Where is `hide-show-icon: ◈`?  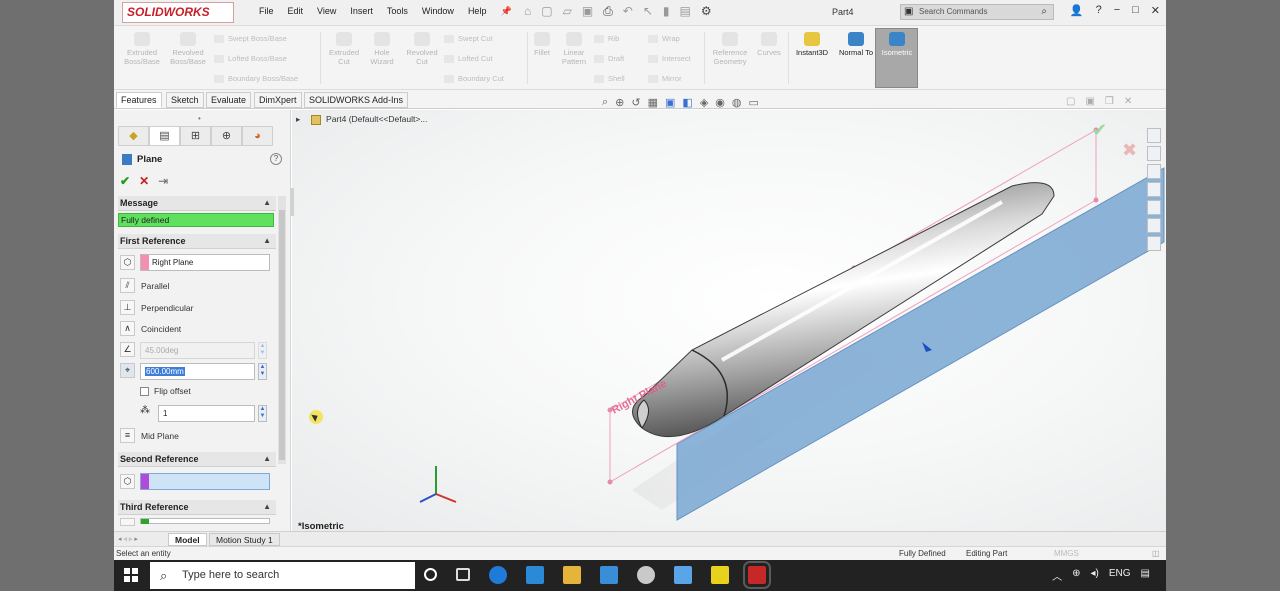
hide-show-icon: ◈ is located at coordinates (704, 102).